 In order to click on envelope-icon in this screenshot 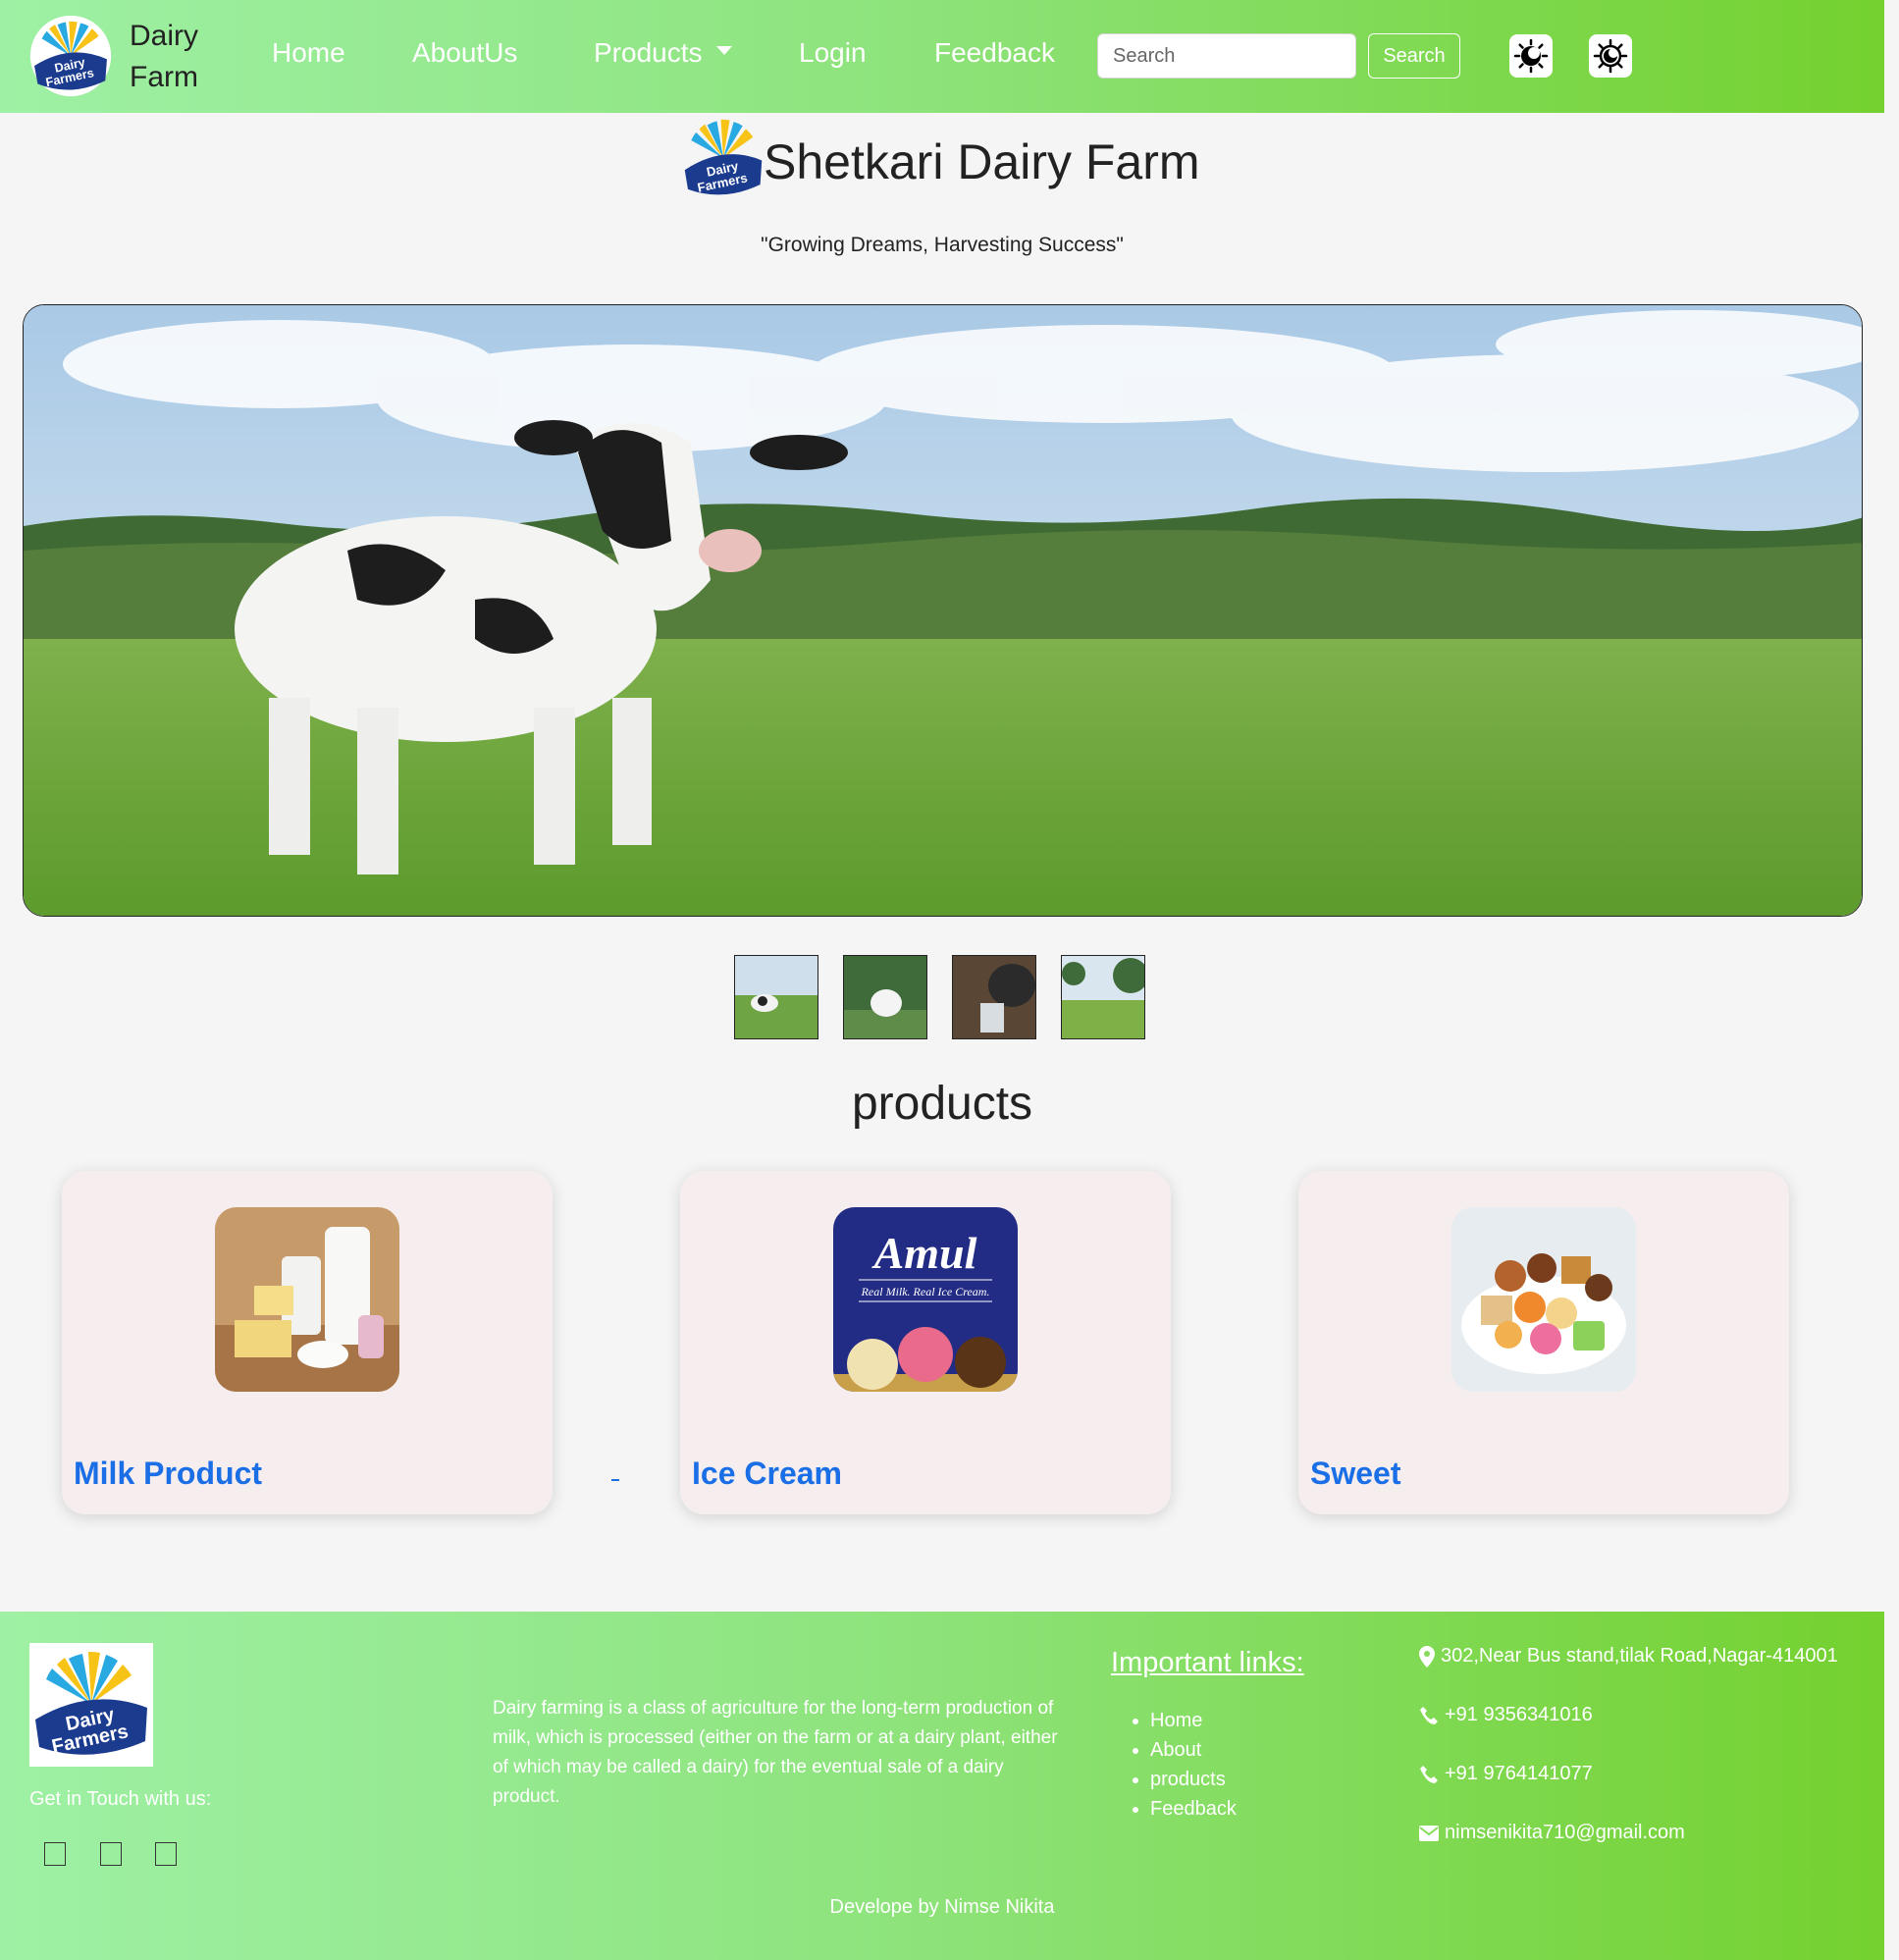, I will do `click(1429, 1833)`.